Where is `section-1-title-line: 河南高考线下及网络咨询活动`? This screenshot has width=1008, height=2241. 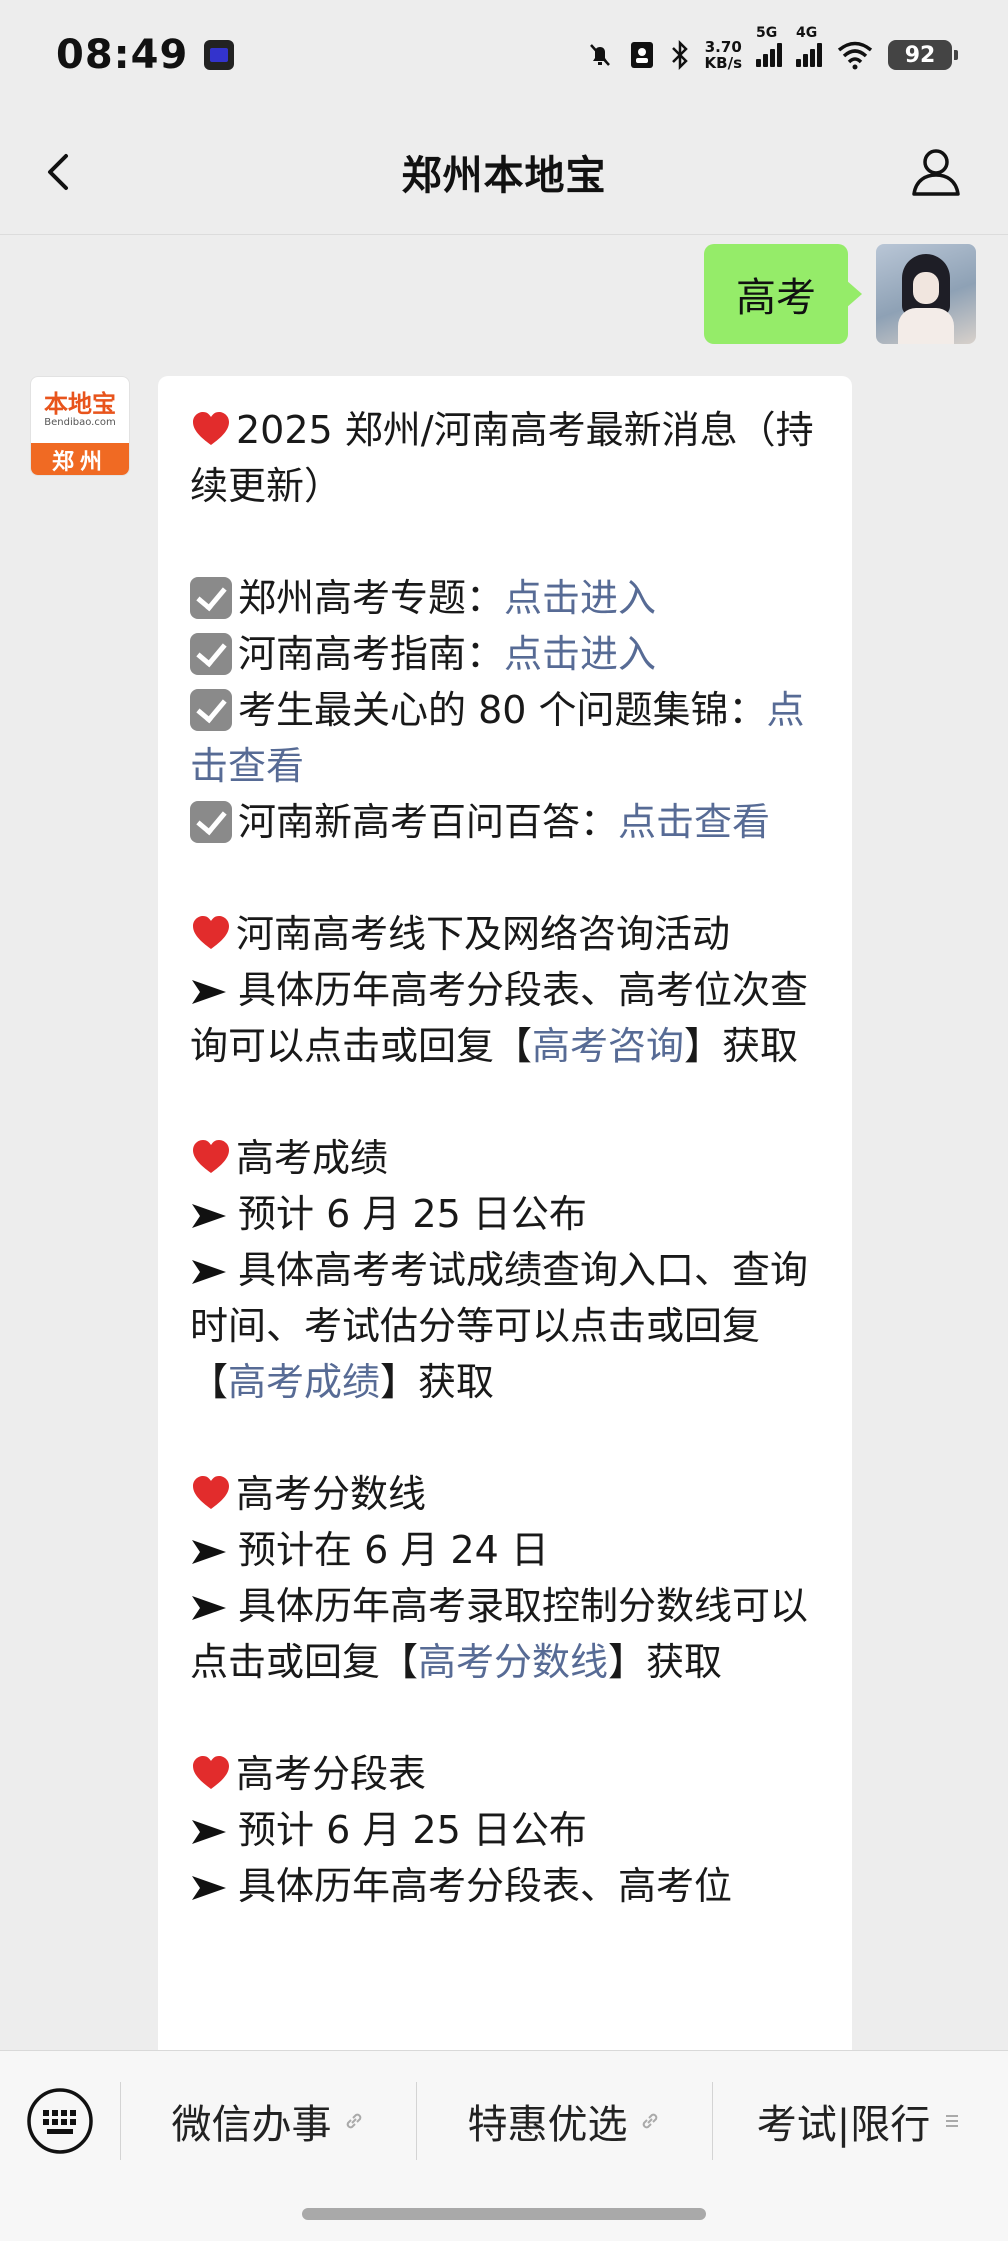 section-1-title-line: 河南高考线下及网络咨询活动 is located at coordinates (506, 934).